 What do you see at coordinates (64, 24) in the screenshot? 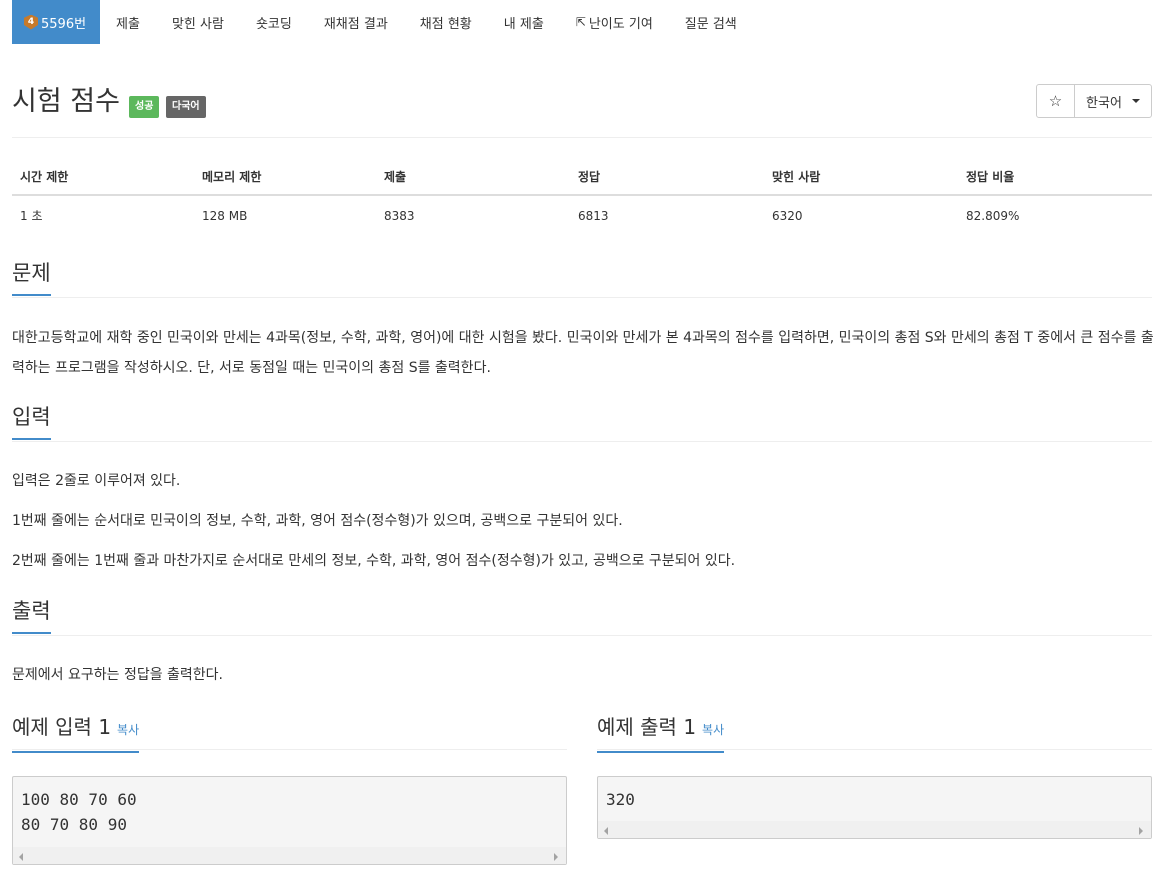
I see `tab-label: 5596번` at bounding box center [64, 24].